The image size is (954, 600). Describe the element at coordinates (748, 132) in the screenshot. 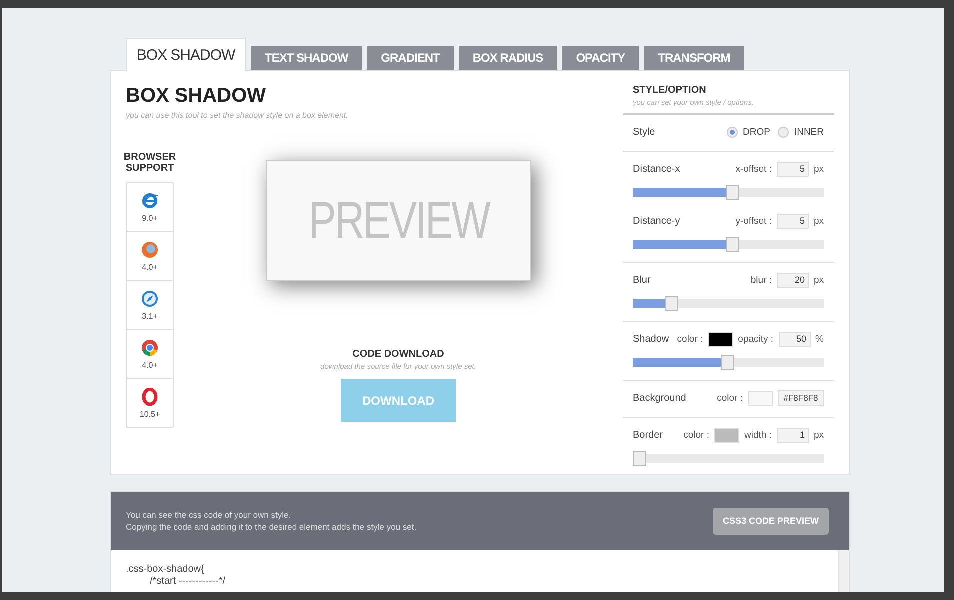

I see `radio-option: DROP` at that location.